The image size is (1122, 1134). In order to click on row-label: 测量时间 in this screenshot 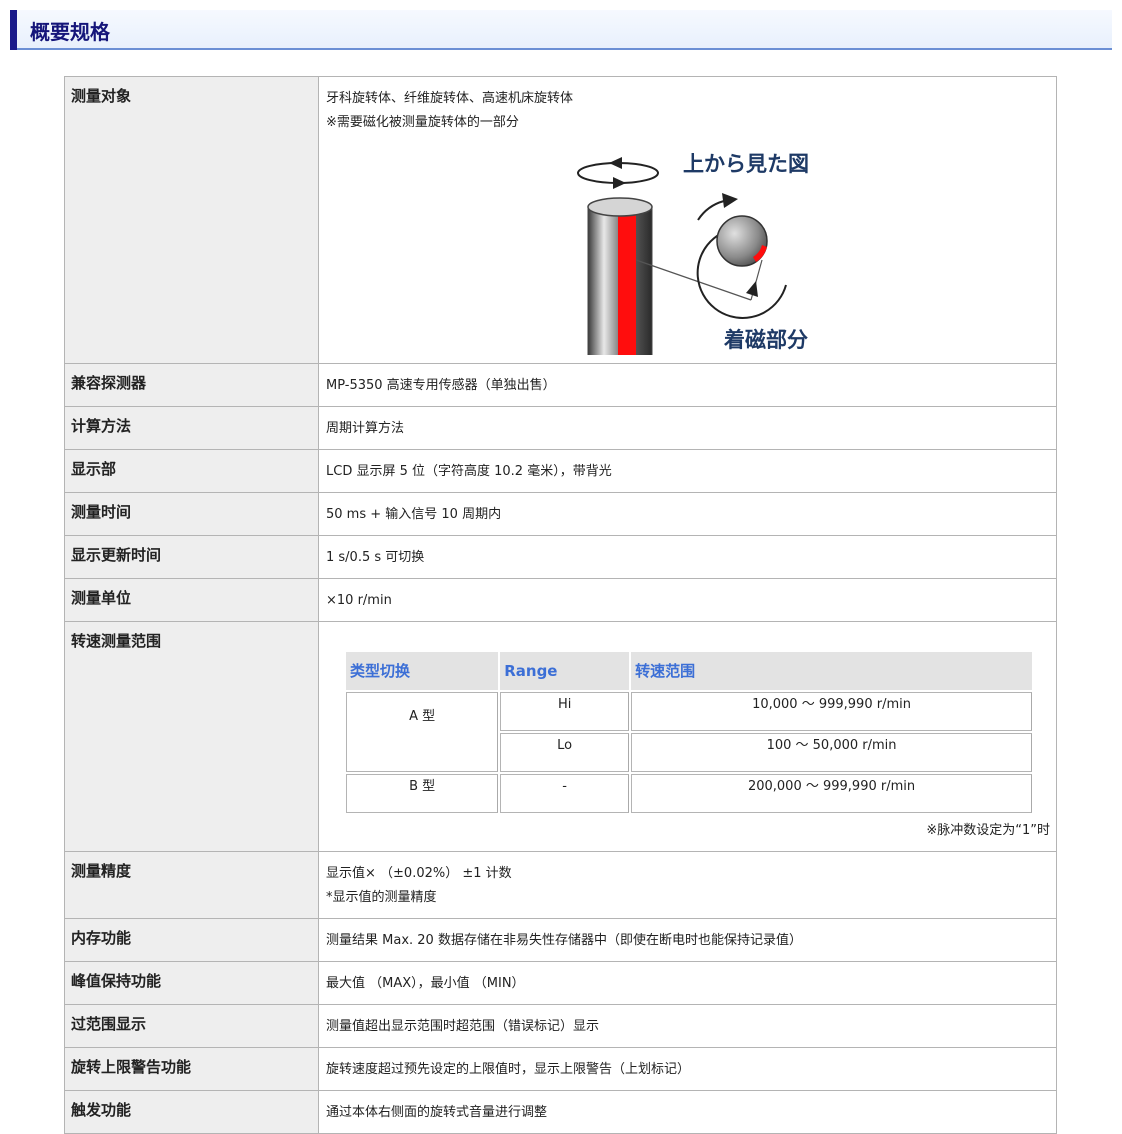, I will do `click(191, 514)`.